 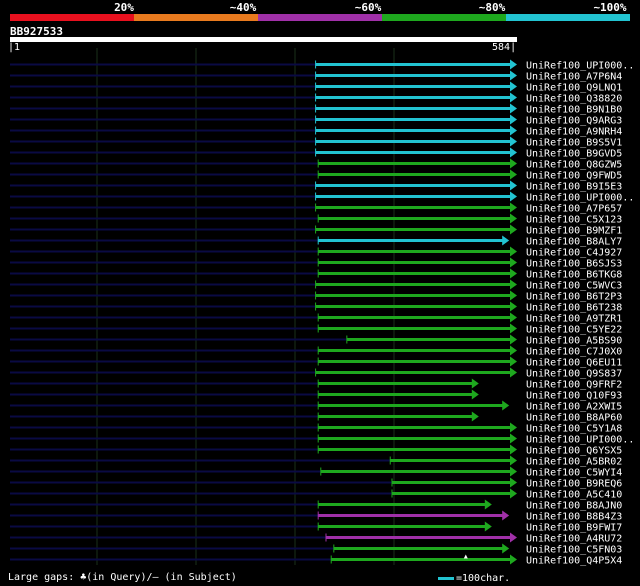 What do you see at coordinates (316, 285) in the screenshot?
I see `hit-row: UniRef100_C5WVC3` at bounding box center [316, 285].